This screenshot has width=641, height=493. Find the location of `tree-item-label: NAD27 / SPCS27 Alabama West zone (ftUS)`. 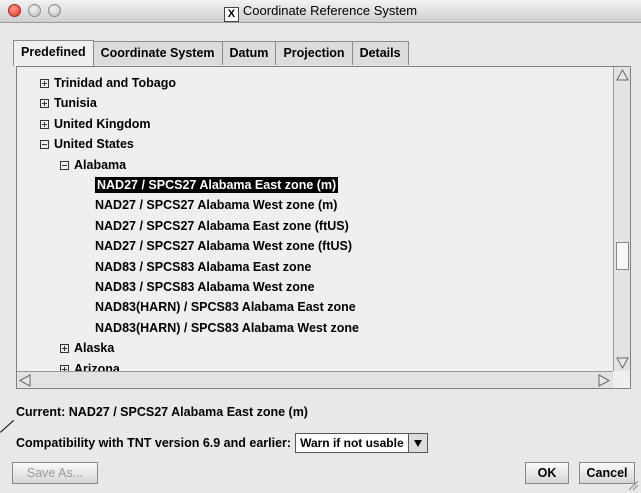

tree-item-label: NAD27 / SPCS27 Alabama West zone (ftUS) is located at coordinates (224, 246).